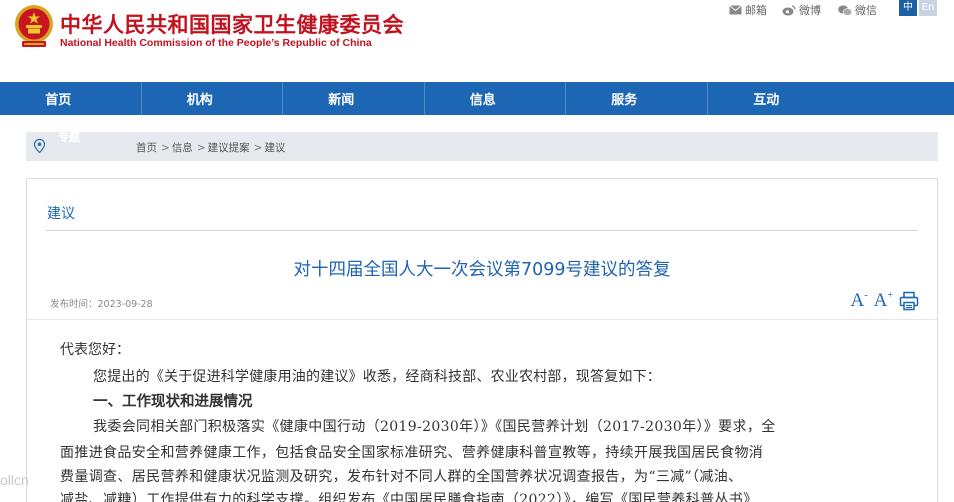 This screenshot has width=954, height=502. I want to click on location-pin-icon, so click(39, 146).